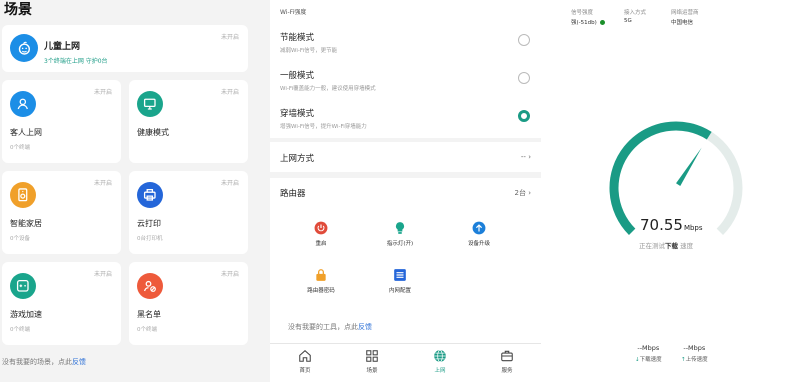 The image size is (800, 382). I want to click on router-count: 2台 ›, so click(522, 193).